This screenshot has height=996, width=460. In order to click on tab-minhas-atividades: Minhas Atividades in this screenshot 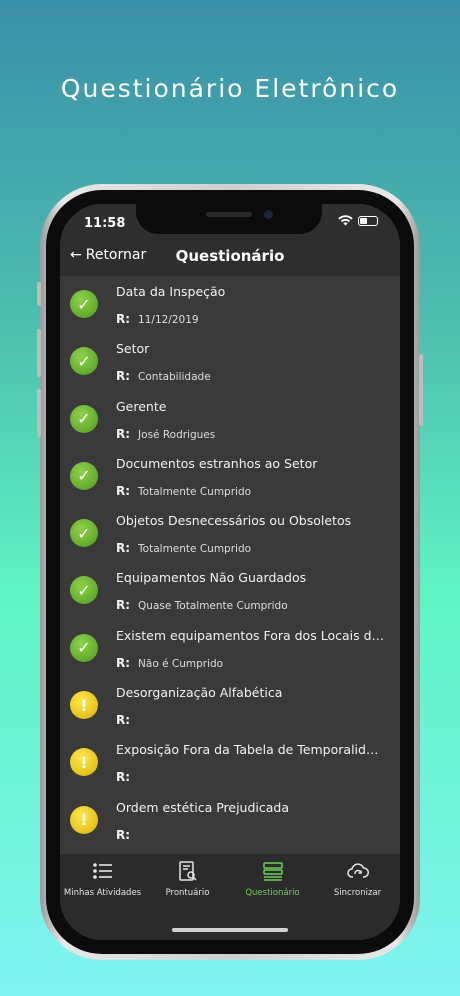, I will do `click(103, 900)`.